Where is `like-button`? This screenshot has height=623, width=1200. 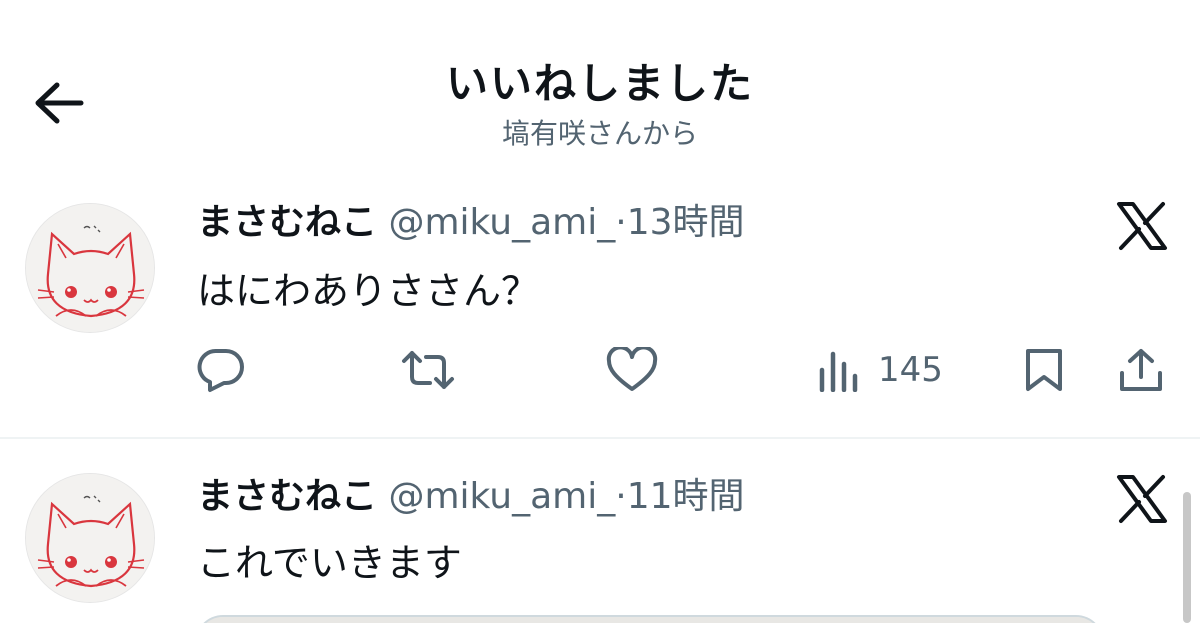
like-button is located at coordinates (632, 370).